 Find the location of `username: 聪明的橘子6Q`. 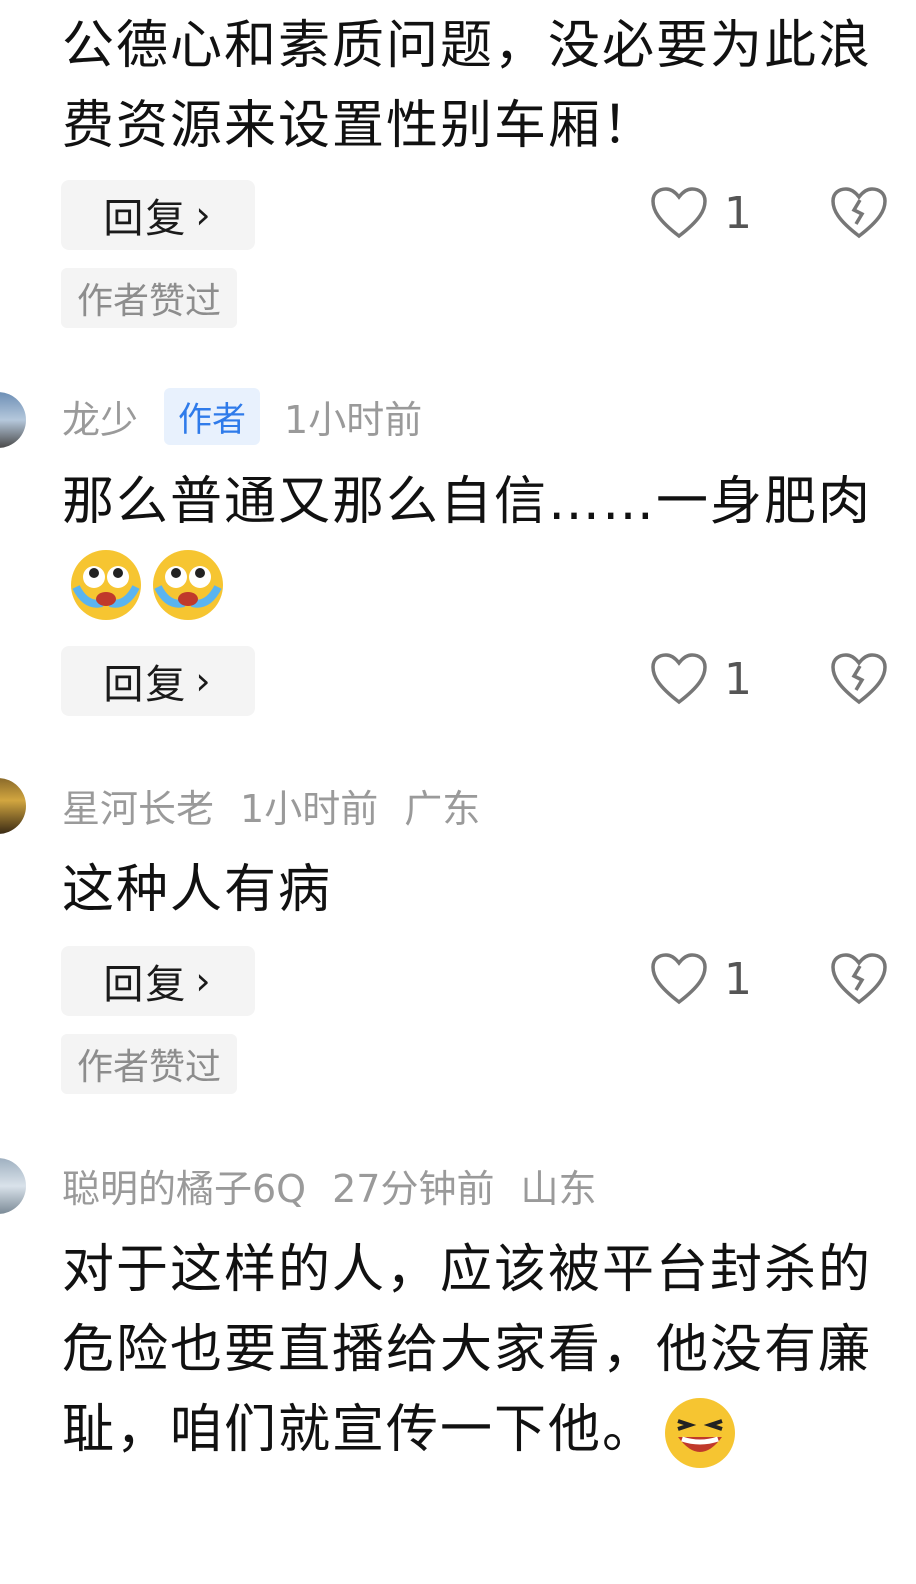

username: 聪明的橘子6Q is located at coordinates (184, 1185).